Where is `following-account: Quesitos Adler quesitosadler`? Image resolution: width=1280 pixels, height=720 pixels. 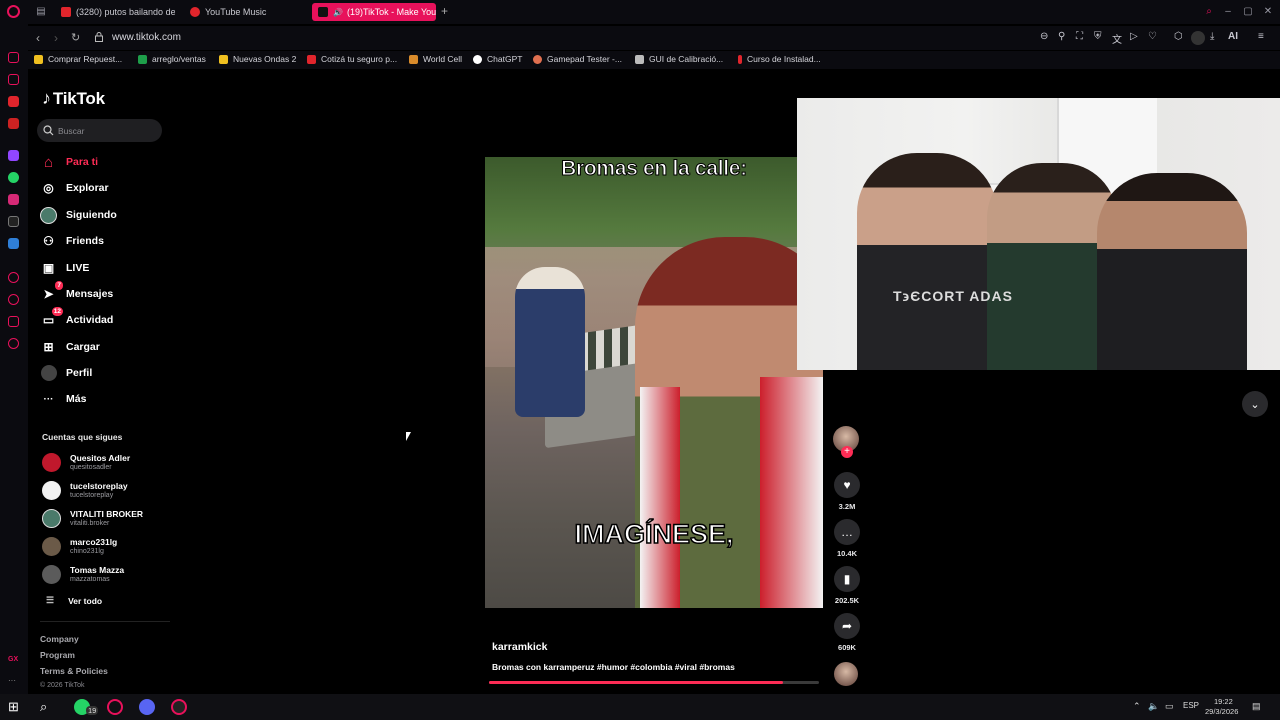 following-account: Quesitos Adler quesitosadler is located at coordinates (86, 462).